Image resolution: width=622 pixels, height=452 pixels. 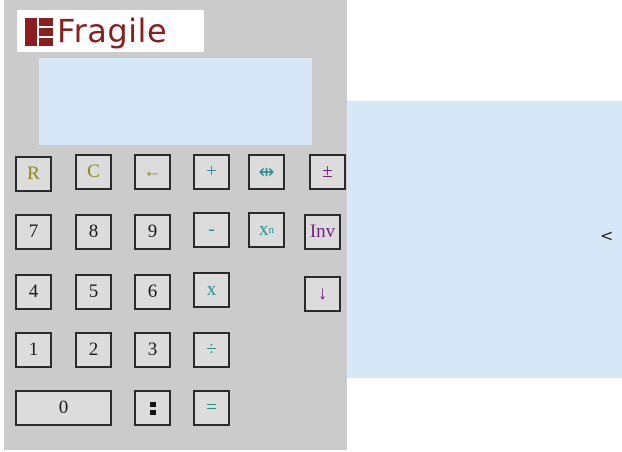 What do you see at coordinates (175, 101) in the screenshot?
I see `calculator-display` at bounding box center [175, 101].